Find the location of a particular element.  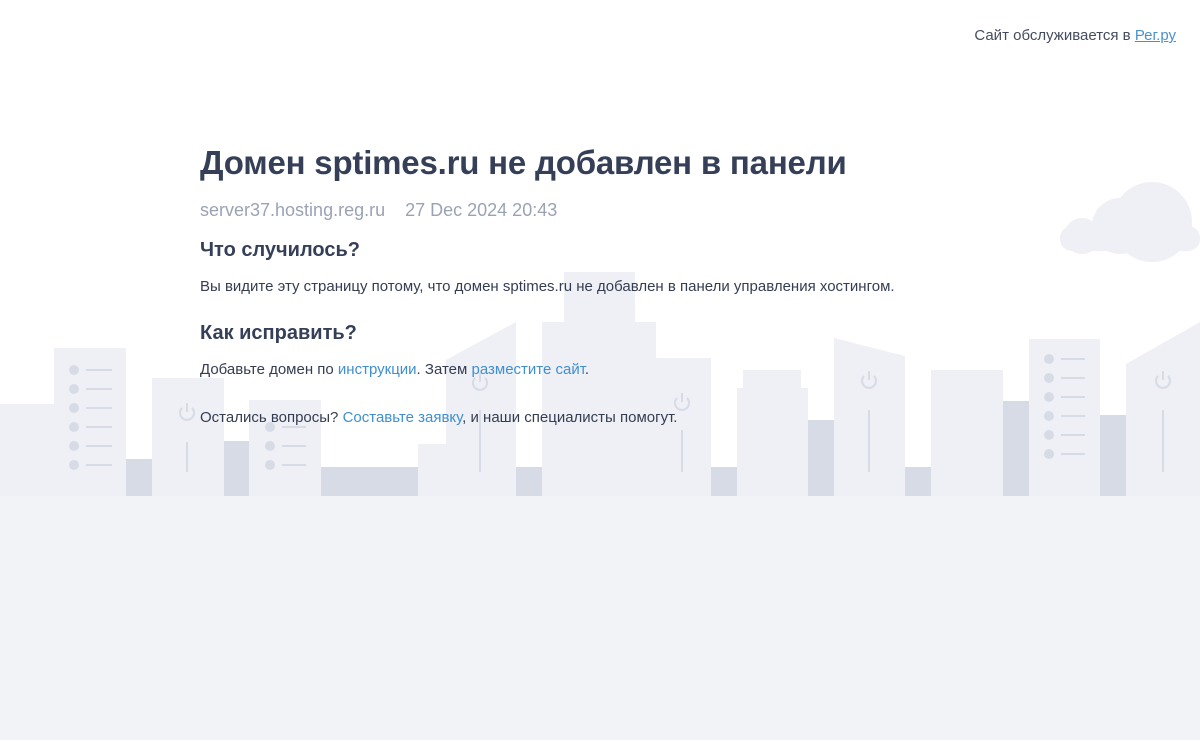

regru-link: Рег.ру is located at coordinates (1155, 35).